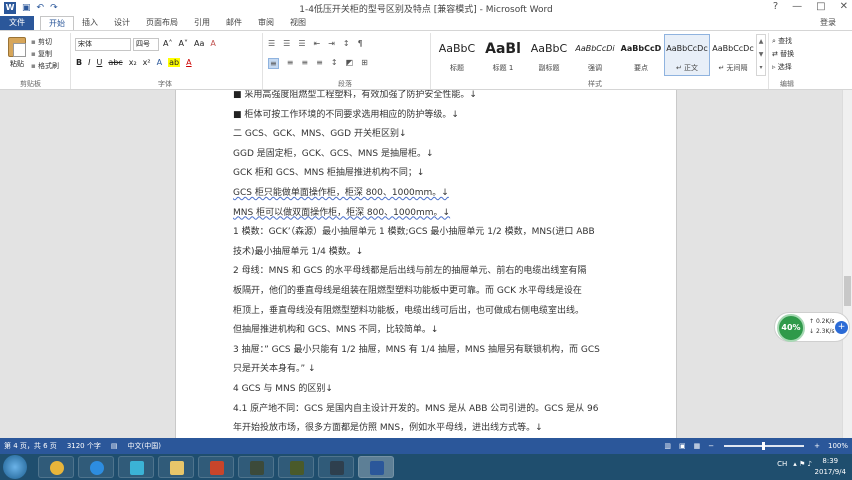  Describe the element at coordinates (143, 446) in the screenshot. I see `language-indicator: 中文(中国)` at that location.